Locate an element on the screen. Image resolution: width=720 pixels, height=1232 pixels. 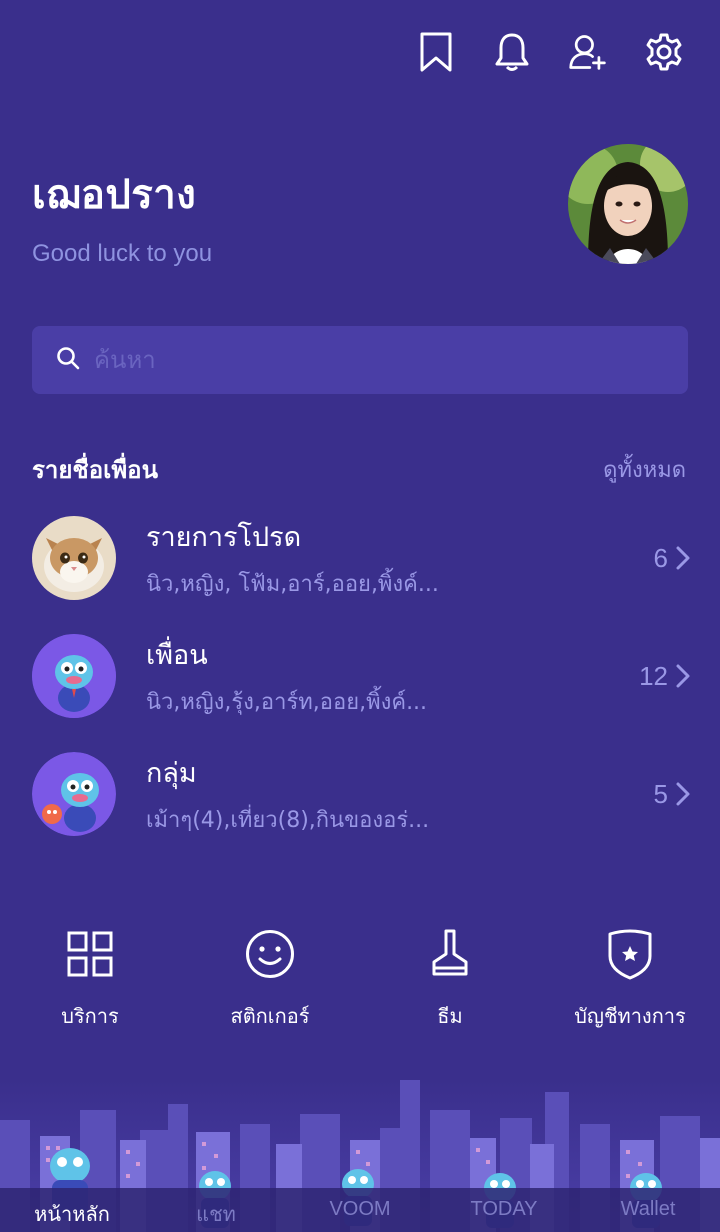
sticker-smile-icon is located at coordinates (270, 954).